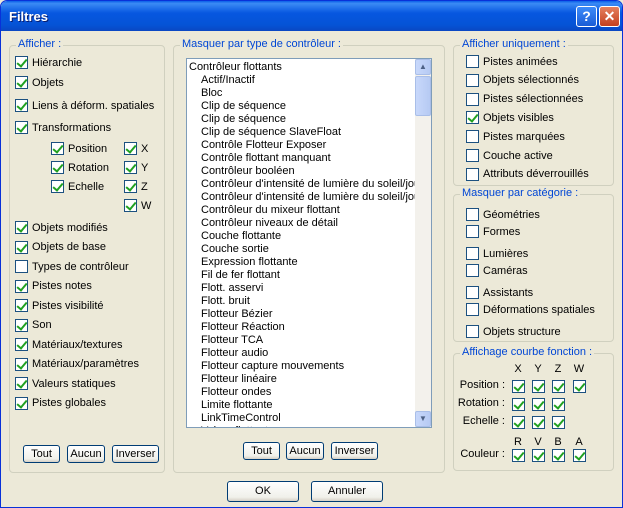 The height and width of the screenshot is (508, 623). What do you see at coordinates (241, 418) in the screenshot?
I see `list-item: LinkTimeControl` at bounding box center [241, 418].